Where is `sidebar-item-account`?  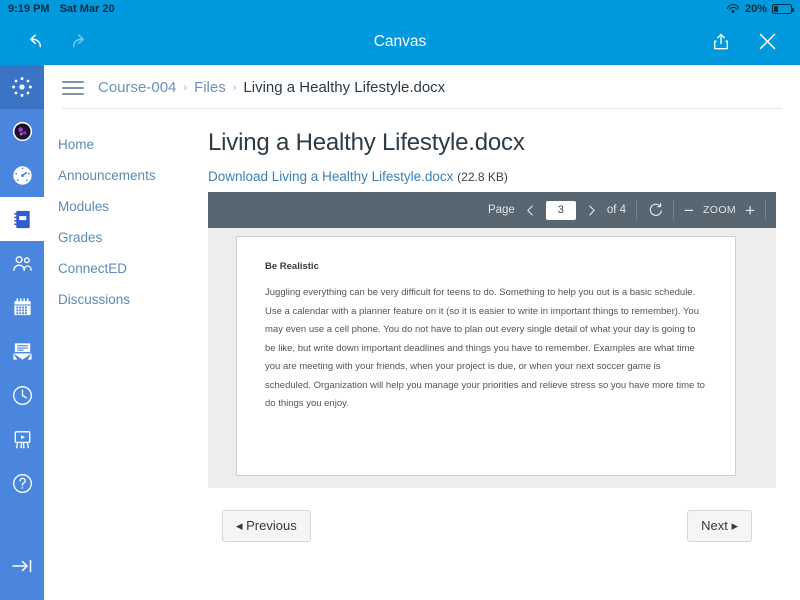
sidebar-item-account is located at coordinates (22, 131).